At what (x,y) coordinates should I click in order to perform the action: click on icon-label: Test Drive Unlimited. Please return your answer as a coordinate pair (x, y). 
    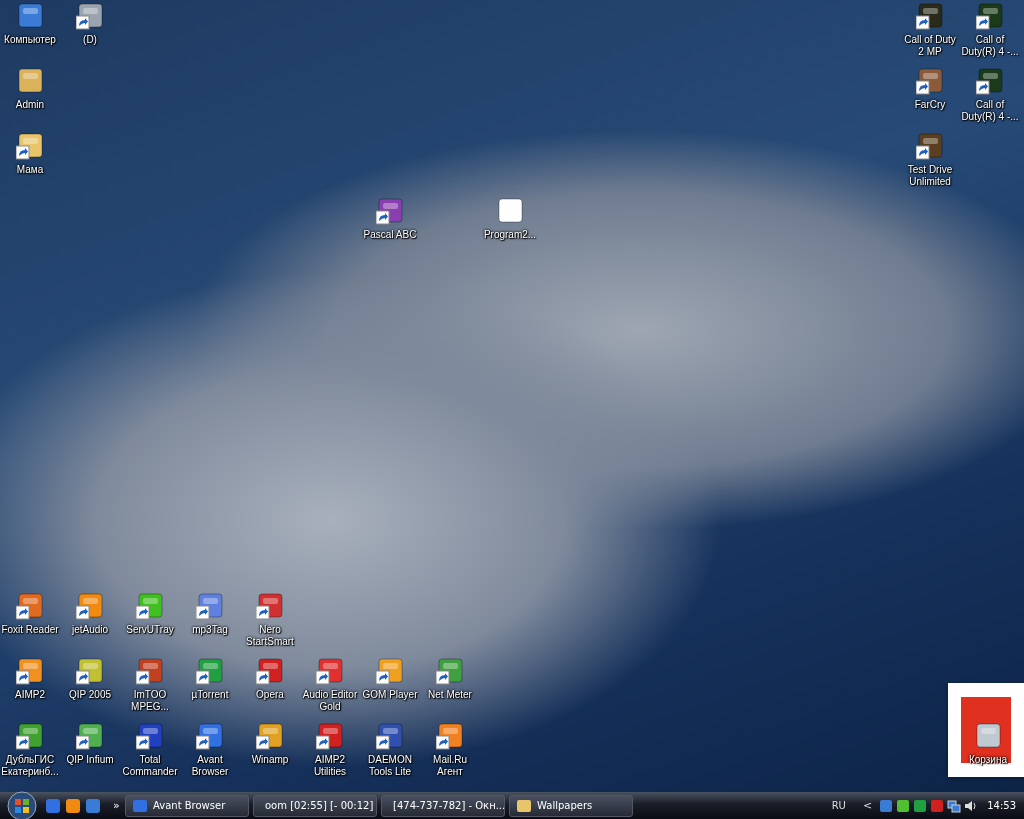
    Looking at the image, I should click on (930, 176).